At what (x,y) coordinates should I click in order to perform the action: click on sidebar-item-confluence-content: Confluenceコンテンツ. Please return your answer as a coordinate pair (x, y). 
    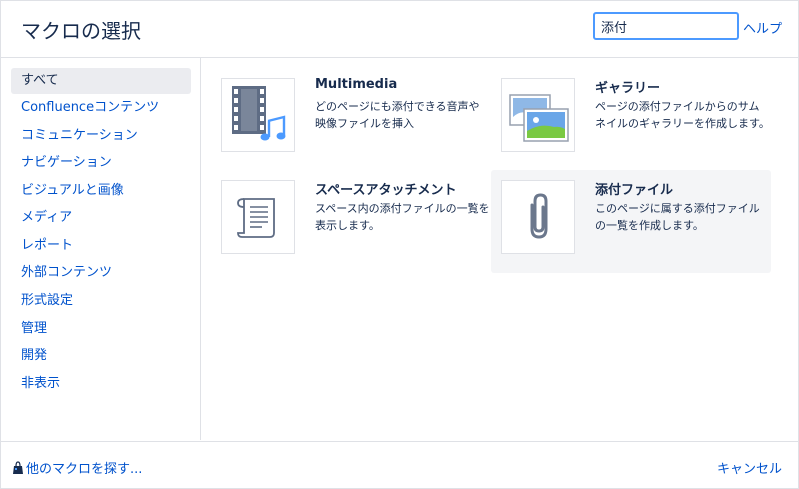
    Looking at the image, I should click on (101, 108).